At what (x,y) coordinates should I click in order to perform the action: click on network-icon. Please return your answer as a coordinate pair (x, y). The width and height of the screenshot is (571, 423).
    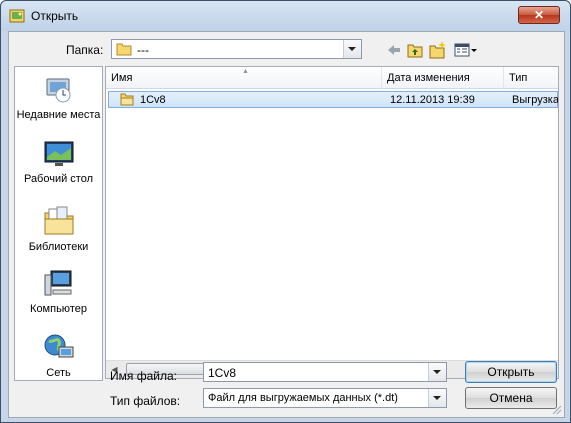
    Looking at the image, I should click on (58, 346).